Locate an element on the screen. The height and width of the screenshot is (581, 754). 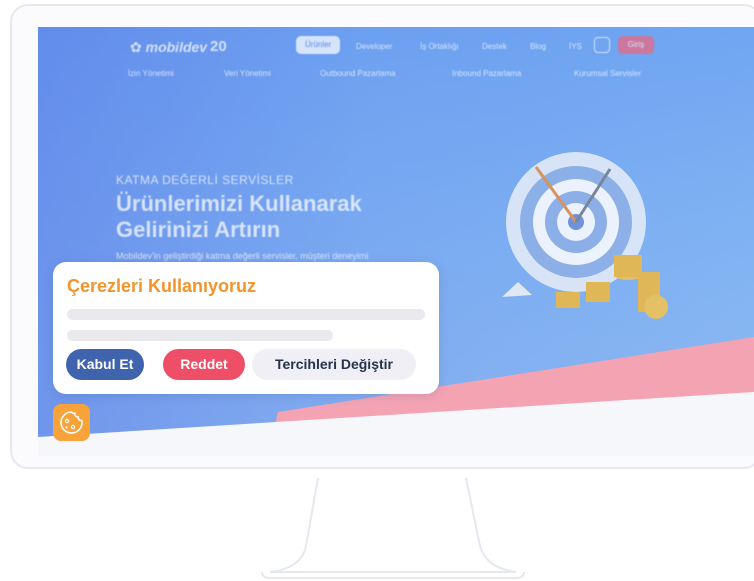
target-illustration is located at coordinates (585, 235).